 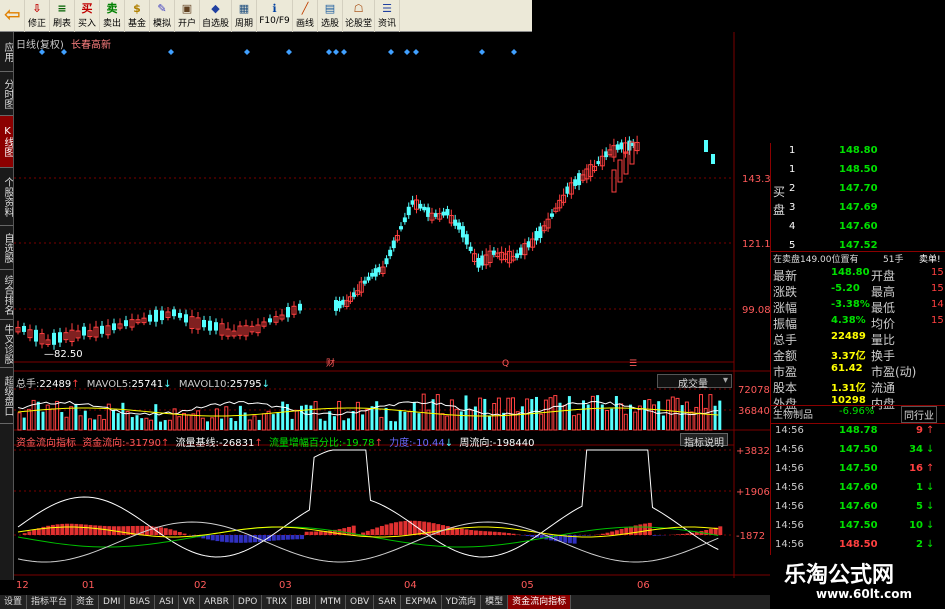 I want to click on correct-button: ⇩ 修正, so click(x=37, y=16).